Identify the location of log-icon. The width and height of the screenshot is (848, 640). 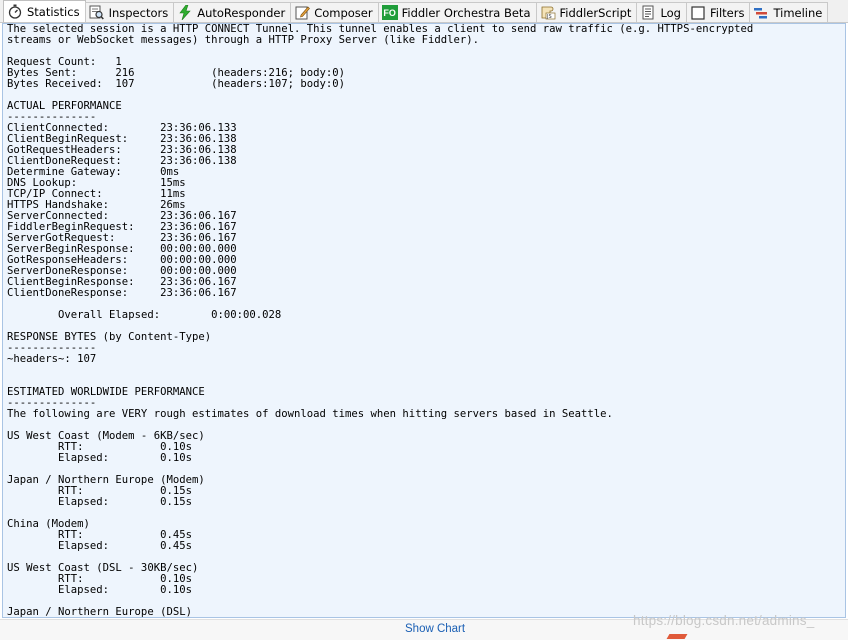
(648, 13).